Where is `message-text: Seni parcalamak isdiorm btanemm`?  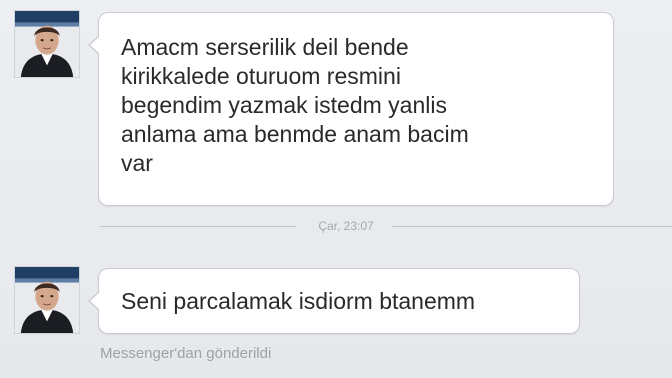 message-text: Seni parcalamak isdiorm btanemm is located at coordinates (298, 301).